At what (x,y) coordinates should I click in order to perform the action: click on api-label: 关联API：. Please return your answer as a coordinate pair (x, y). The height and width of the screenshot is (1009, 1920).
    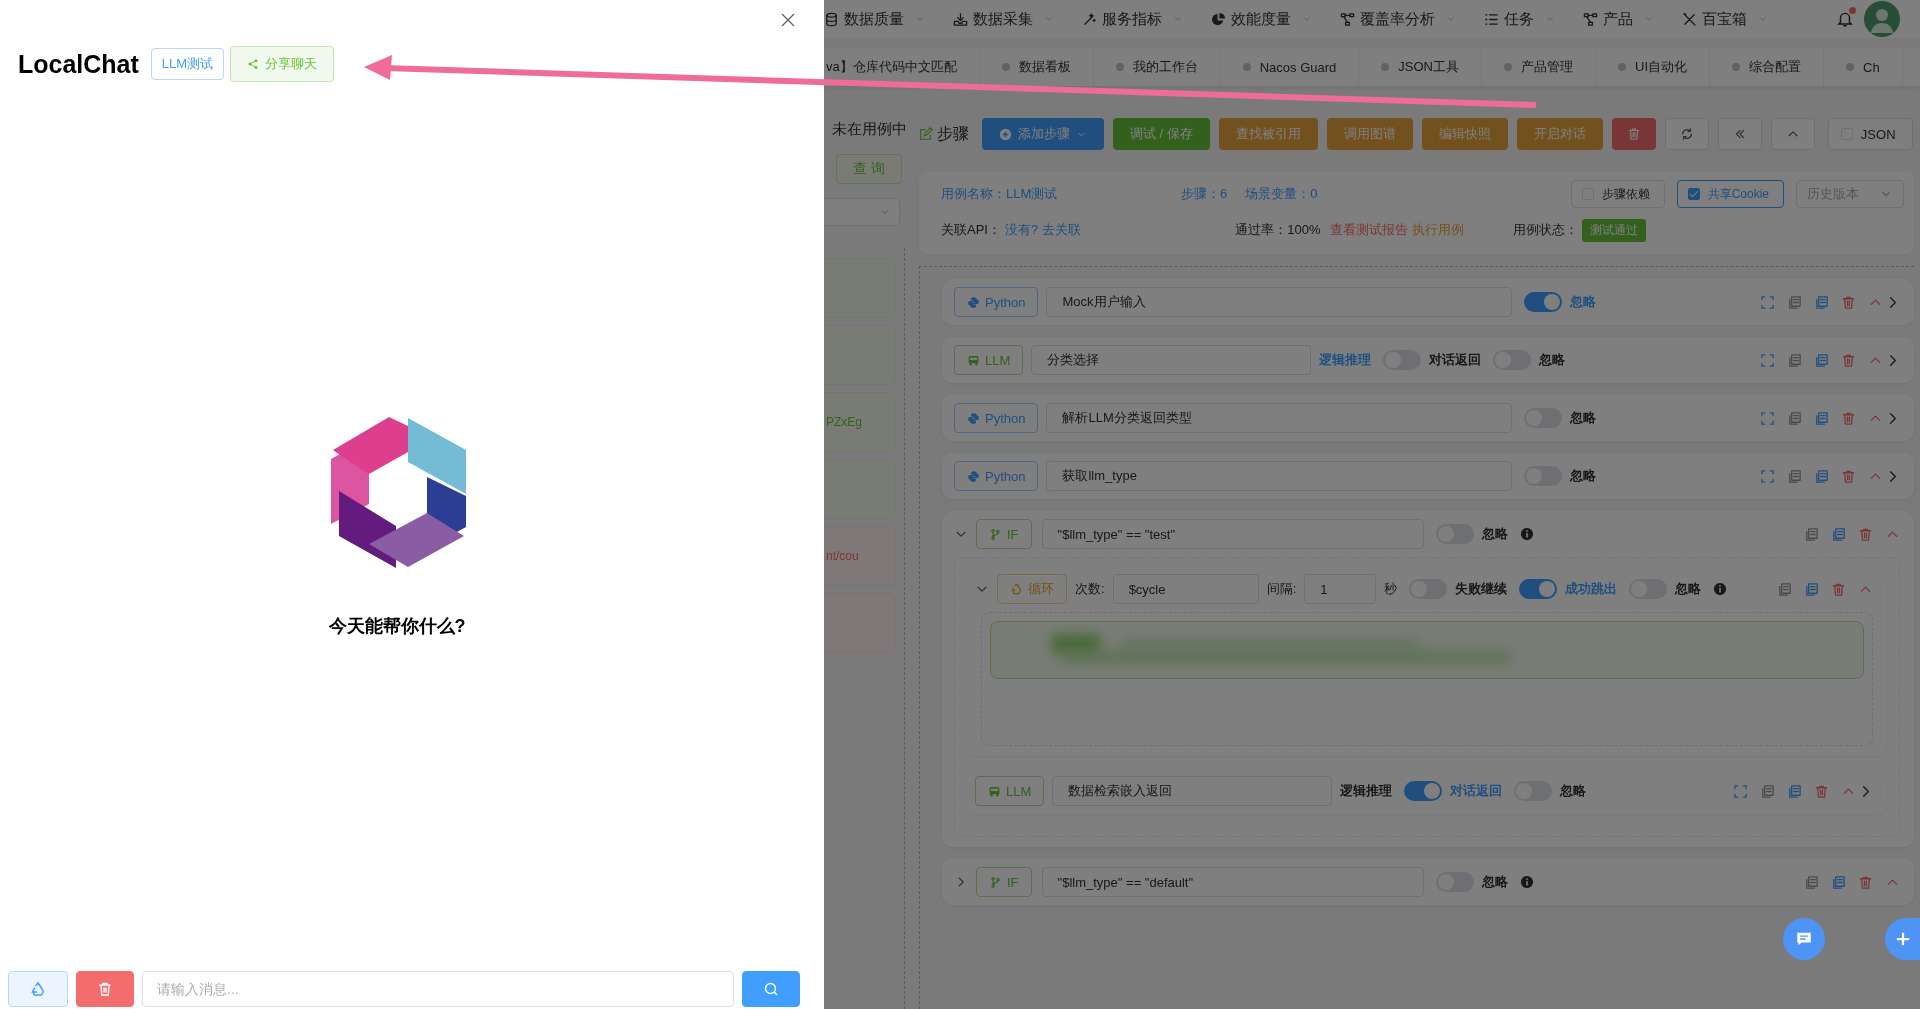
    Looking at the image, I should click on (971, 230).